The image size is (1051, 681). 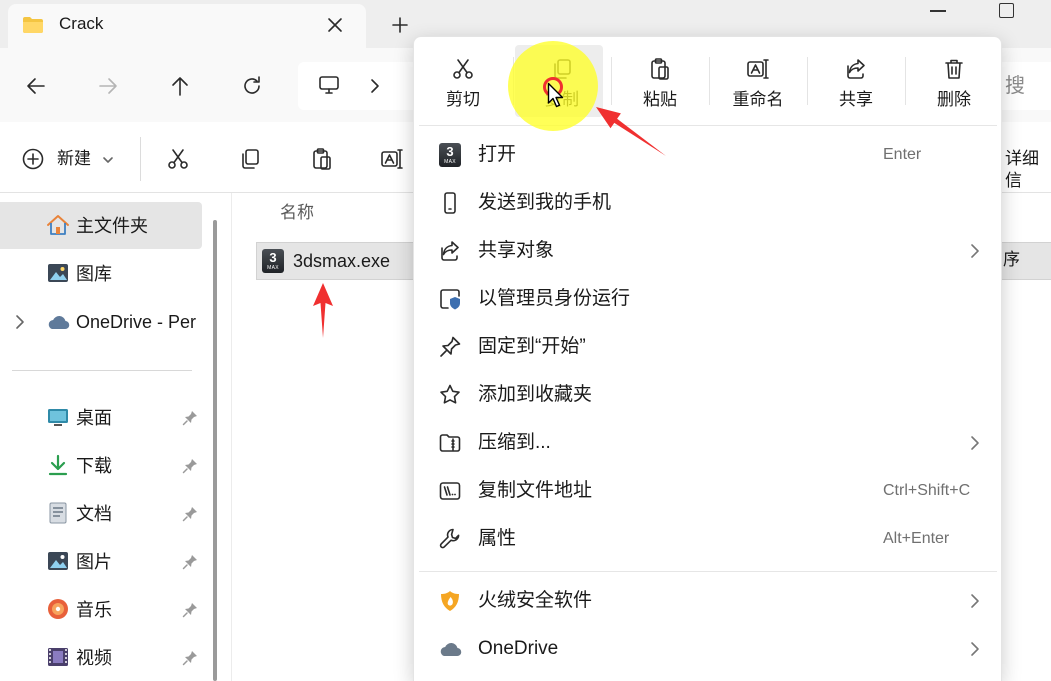 What do you see at coordinates (108, 160) in the screenshot?
I see `chevron-down-icon` at bounding box center [108, 160].